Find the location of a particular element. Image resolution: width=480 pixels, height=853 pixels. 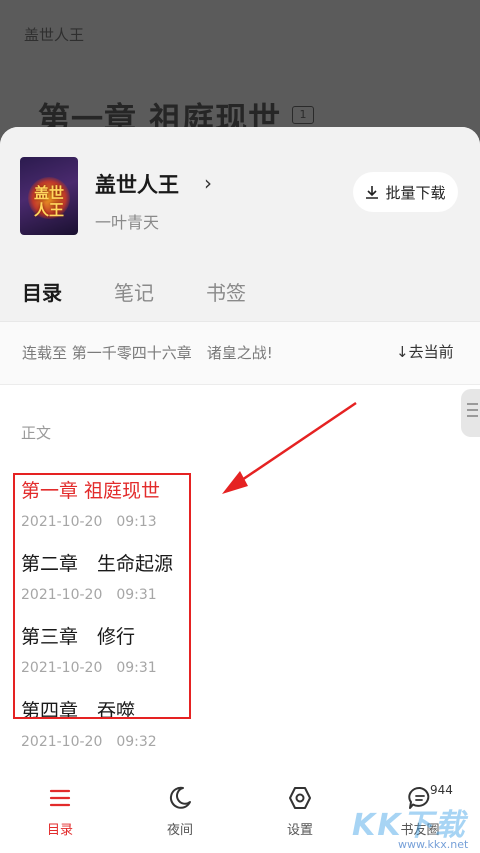

nav-settings: 设置 is located at coordinates (300, 811).